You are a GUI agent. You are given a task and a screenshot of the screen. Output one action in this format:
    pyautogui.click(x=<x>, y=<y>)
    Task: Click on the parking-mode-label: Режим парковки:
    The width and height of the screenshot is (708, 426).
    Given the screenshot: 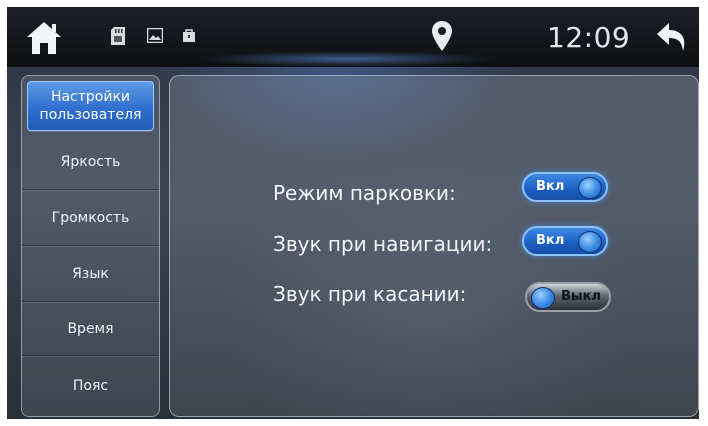 What is the action you would take?
    pyautogui.click(x=364, y=193)
    